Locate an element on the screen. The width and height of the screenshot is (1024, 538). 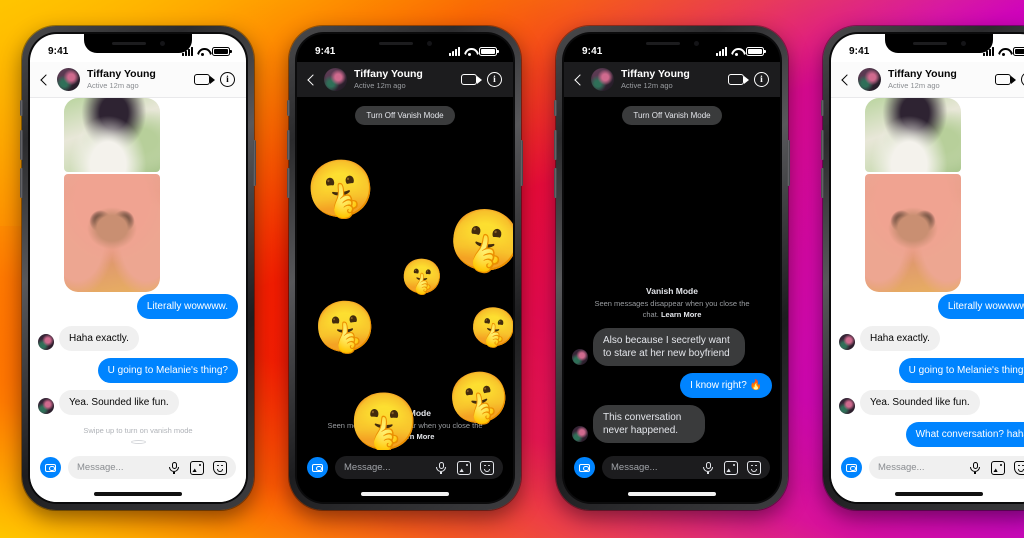
message-row: U going to Melanie's thing? is located at coordinates (138, 370).